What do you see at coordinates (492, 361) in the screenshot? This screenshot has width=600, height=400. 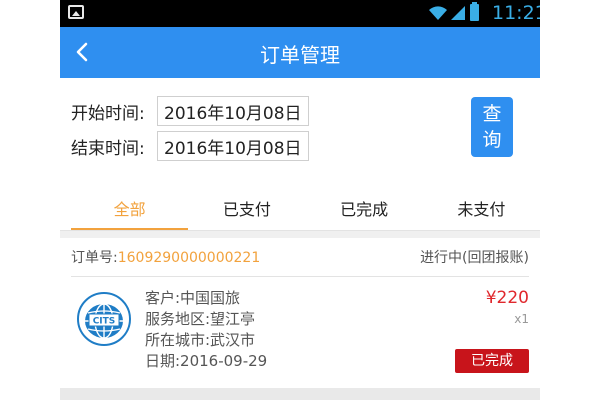 I see `status-badge: 已完成` at bounding box center [492, 361].